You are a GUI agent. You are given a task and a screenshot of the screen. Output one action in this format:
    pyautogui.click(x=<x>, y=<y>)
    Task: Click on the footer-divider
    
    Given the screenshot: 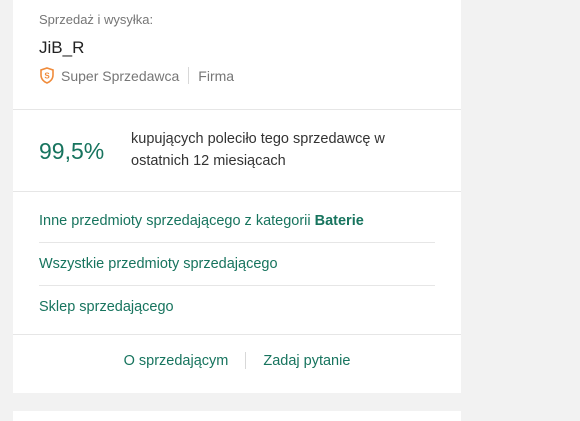 What is the action you would take?
    pyautogui.click(x=246, y=360)
    